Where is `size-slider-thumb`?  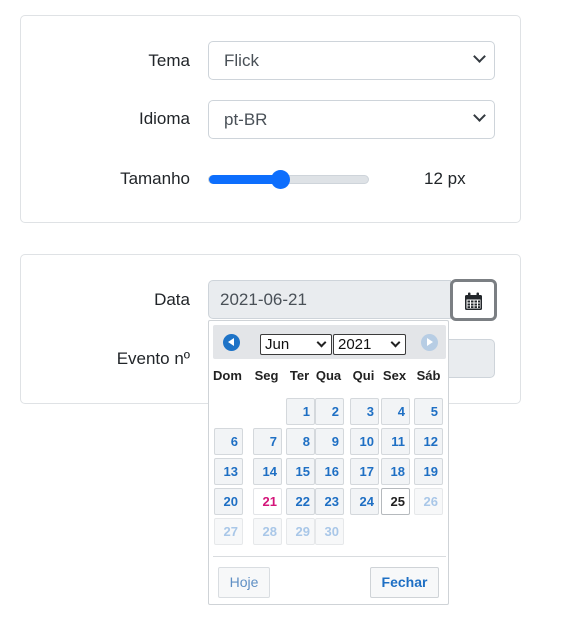
size-slider-thumb is located at coordinates (280, 179).